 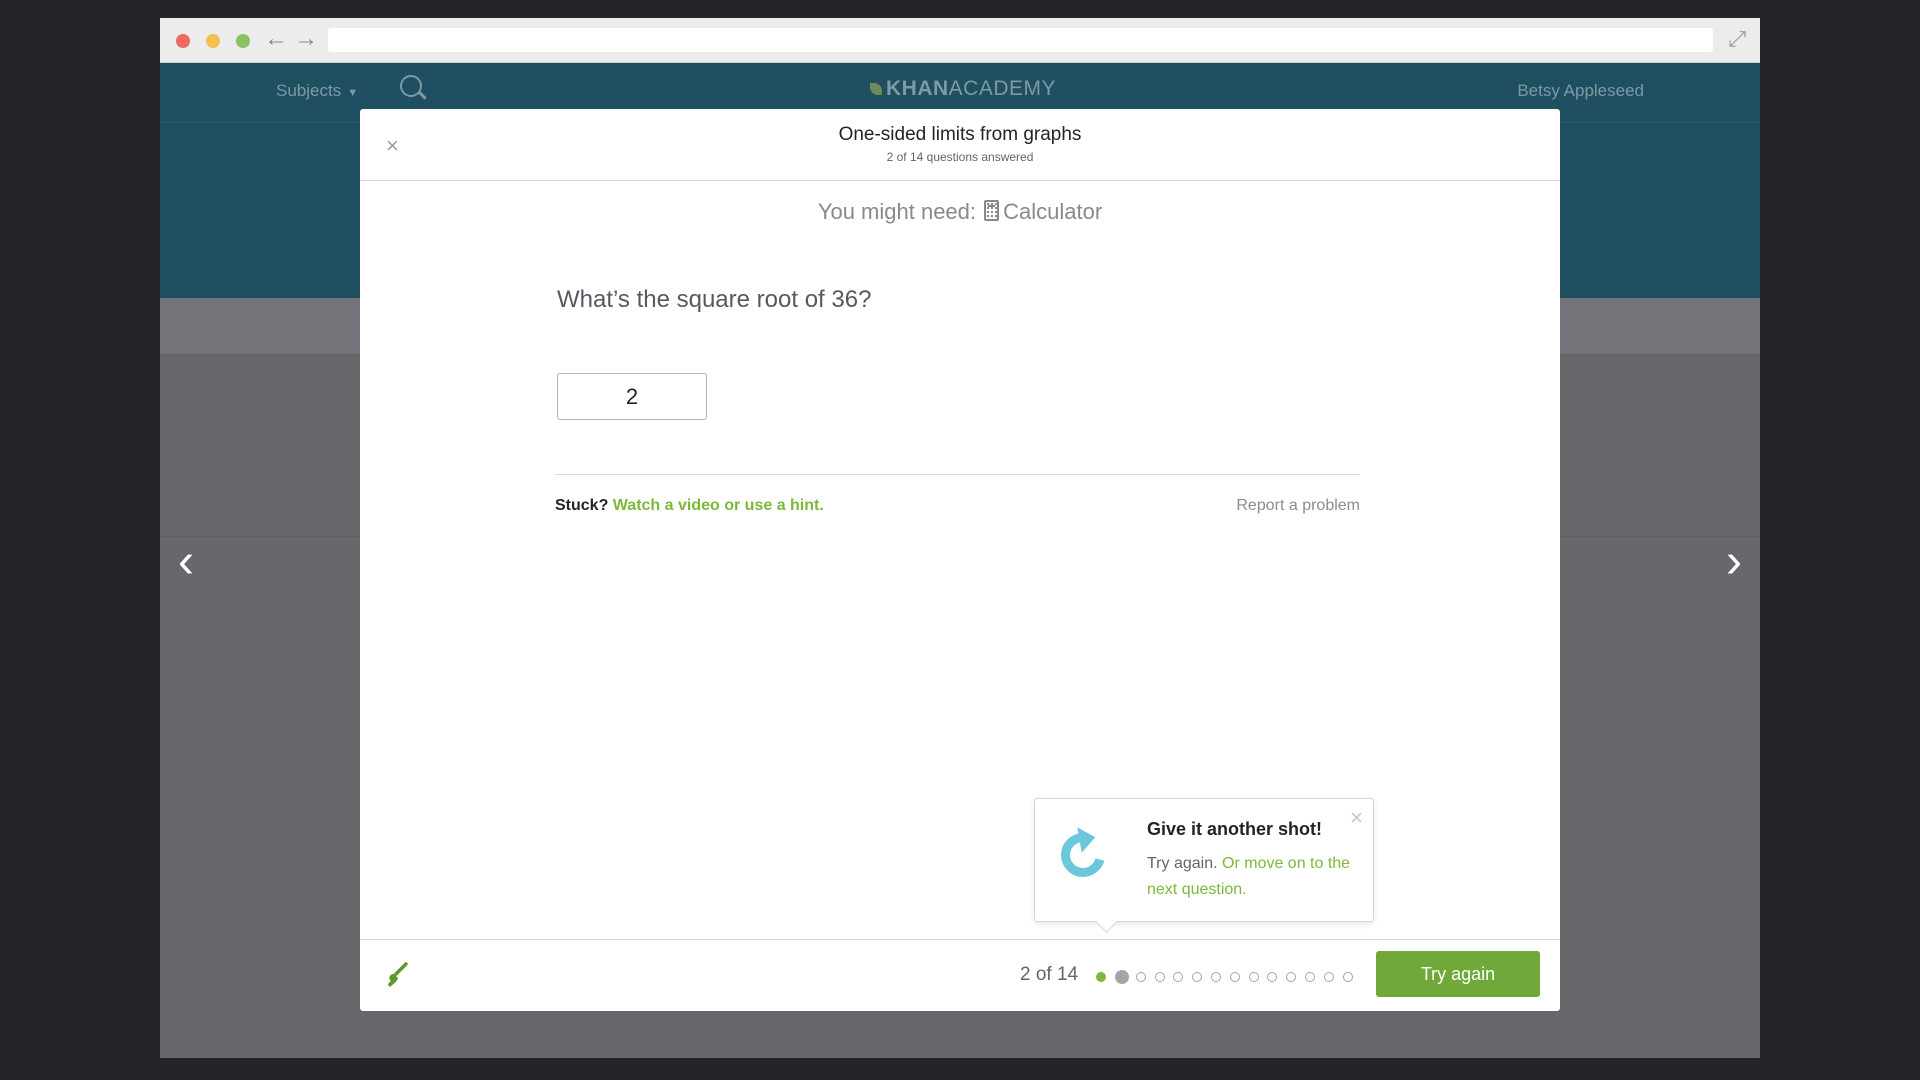 I want to click on feedback-text: Try again., so click(x=1182, y=863).